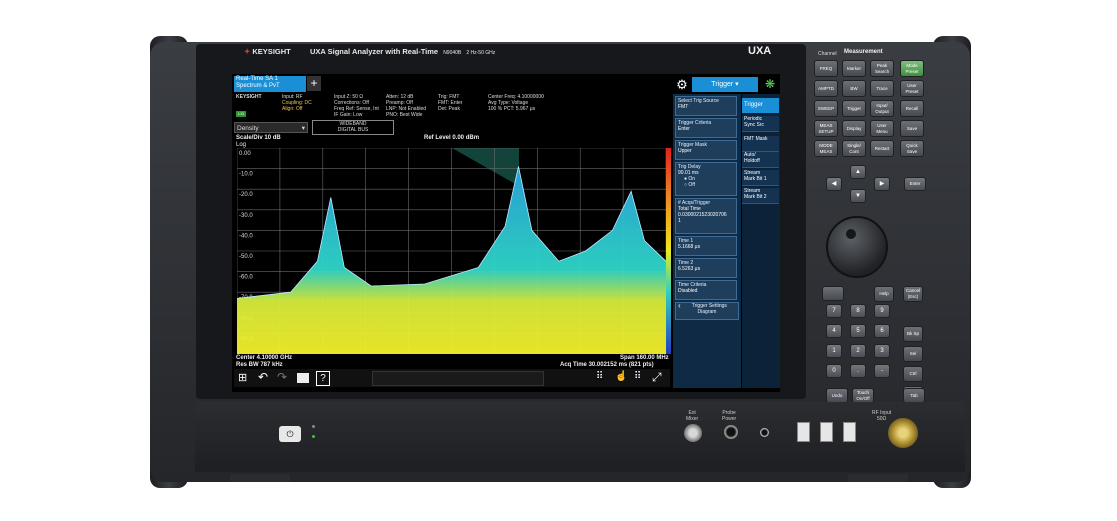 The width and height of the screenshot is (1117, 521). Describe the element at coordinates (849, 432) in the screenshot. I see `usb-port-3-icon` at that location.